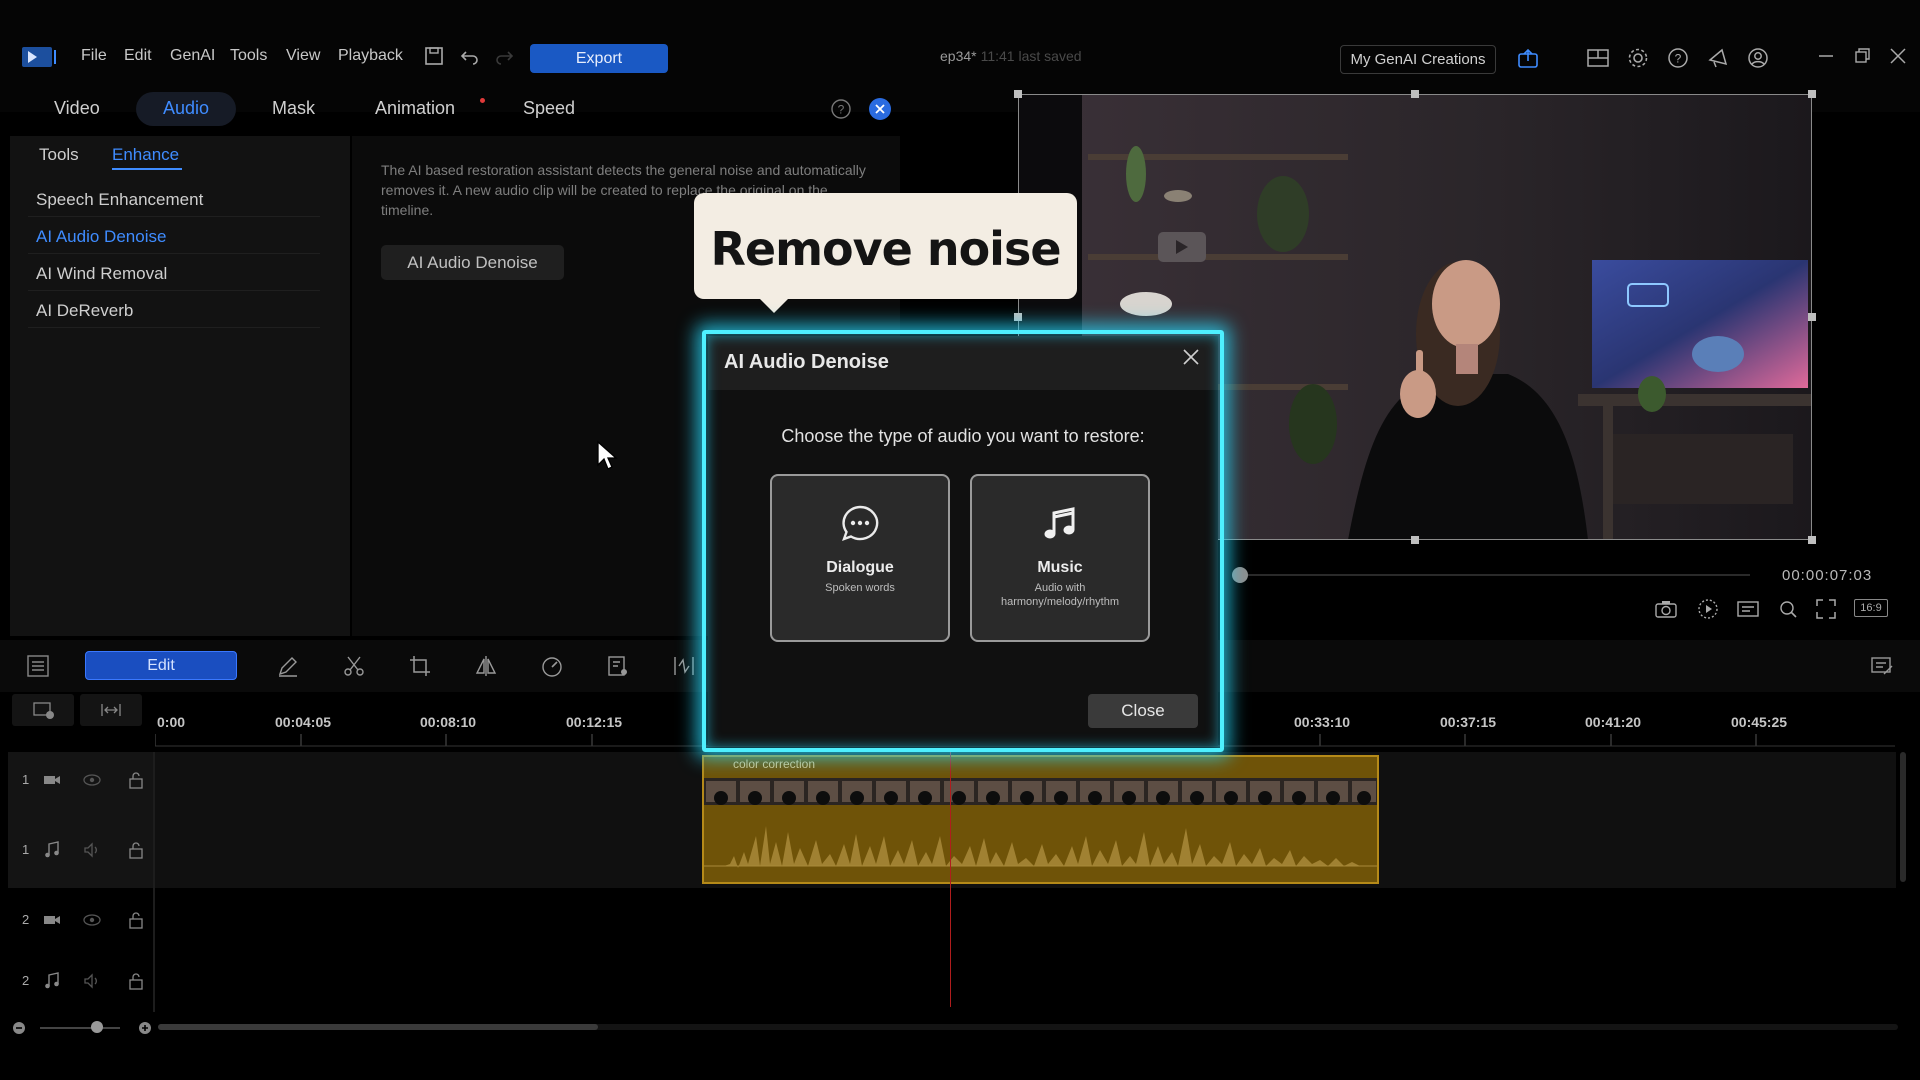  What do you see at coordinates (504, 56) in the screenshot?
I see `redo-icon` at bounding box center [504, 56].